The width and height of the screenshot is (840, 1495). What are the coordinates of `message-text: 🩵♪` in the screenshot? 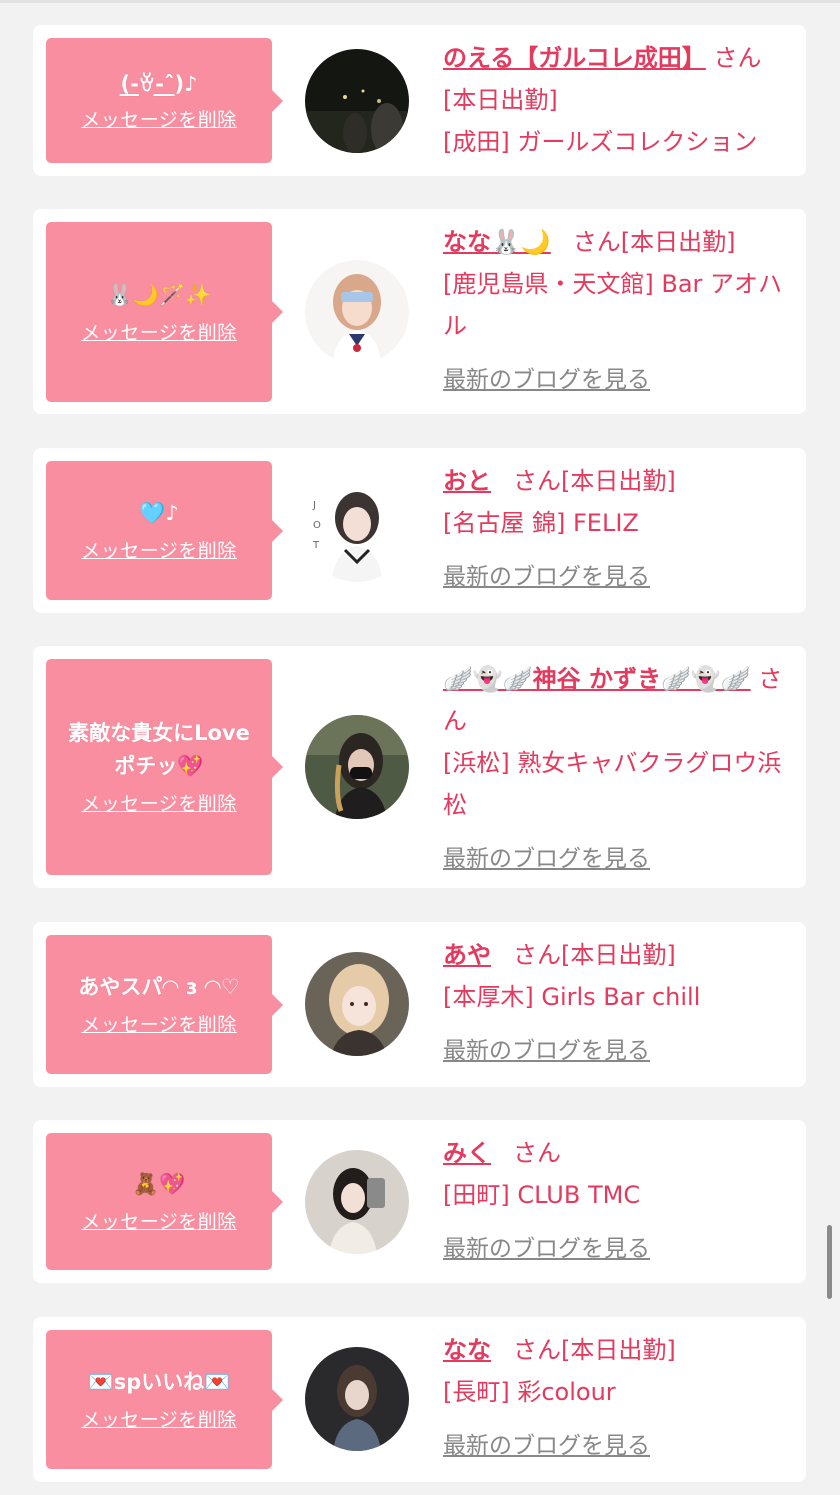 It's located at (159, 513).